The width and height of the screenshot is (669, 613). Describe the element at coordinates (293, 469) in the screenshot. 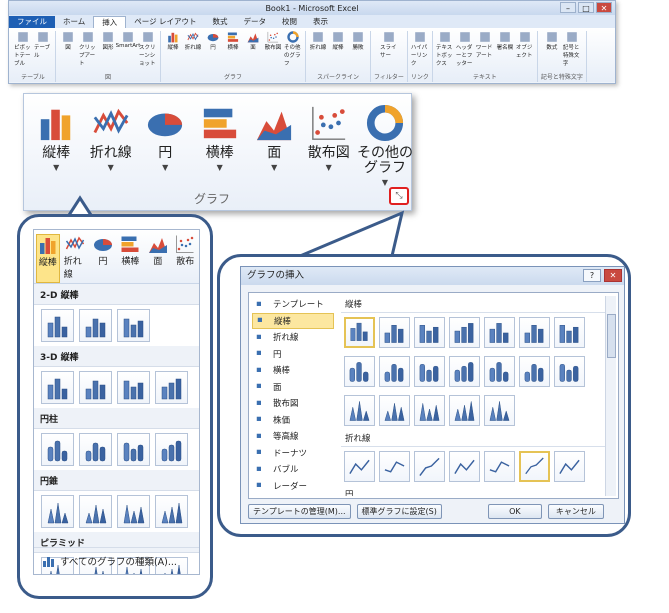

I see `chart-type-item: ▪ バブル` at that location.